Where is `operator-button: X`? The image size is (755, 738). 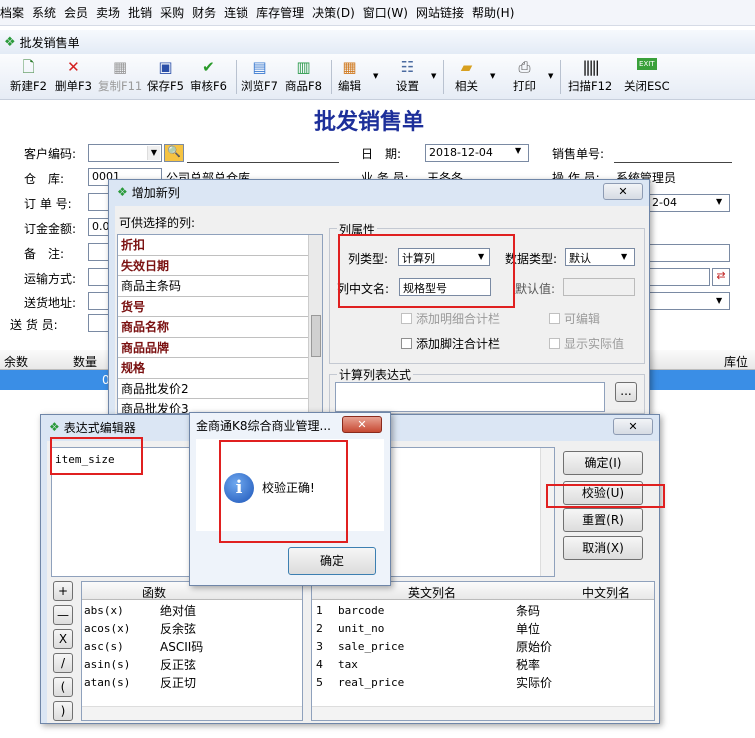
operator-button: X is located at coordinates (63, 639).